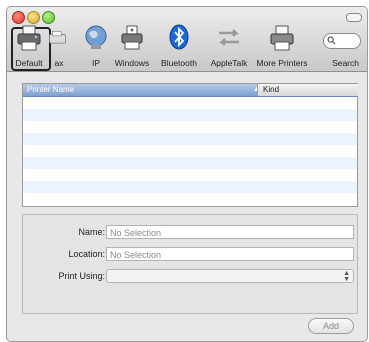  What do you see at coordinates (331, 326) in the screenshot?
I see `add-button: Add` at bounding box center [331, 326].